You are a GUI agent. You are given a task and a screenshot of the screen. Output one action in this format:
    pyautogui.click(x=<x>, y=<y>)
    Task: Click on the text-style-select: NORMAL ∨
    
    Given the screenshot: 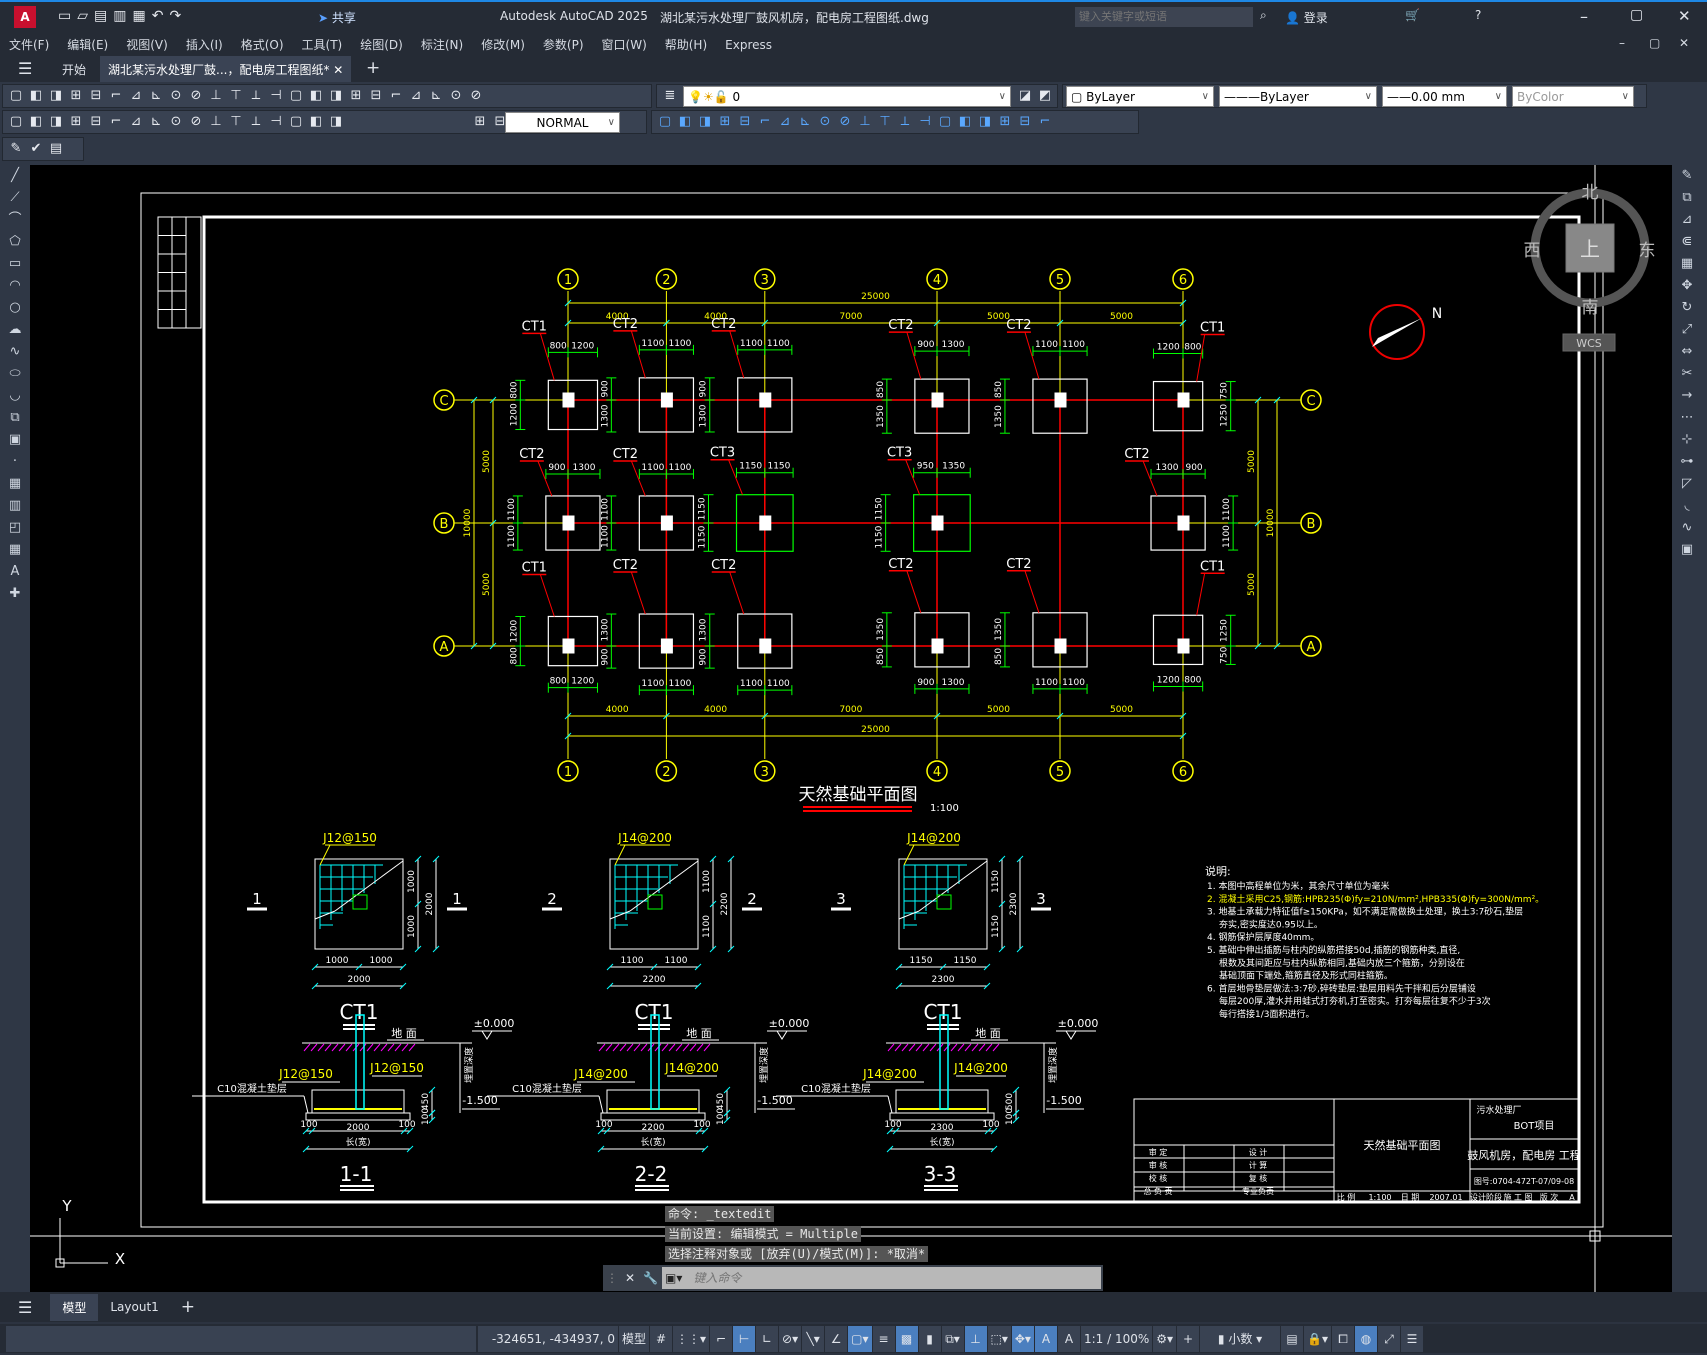 What is the action you would take?
    pyautogui.click(x=562, y=122)
    